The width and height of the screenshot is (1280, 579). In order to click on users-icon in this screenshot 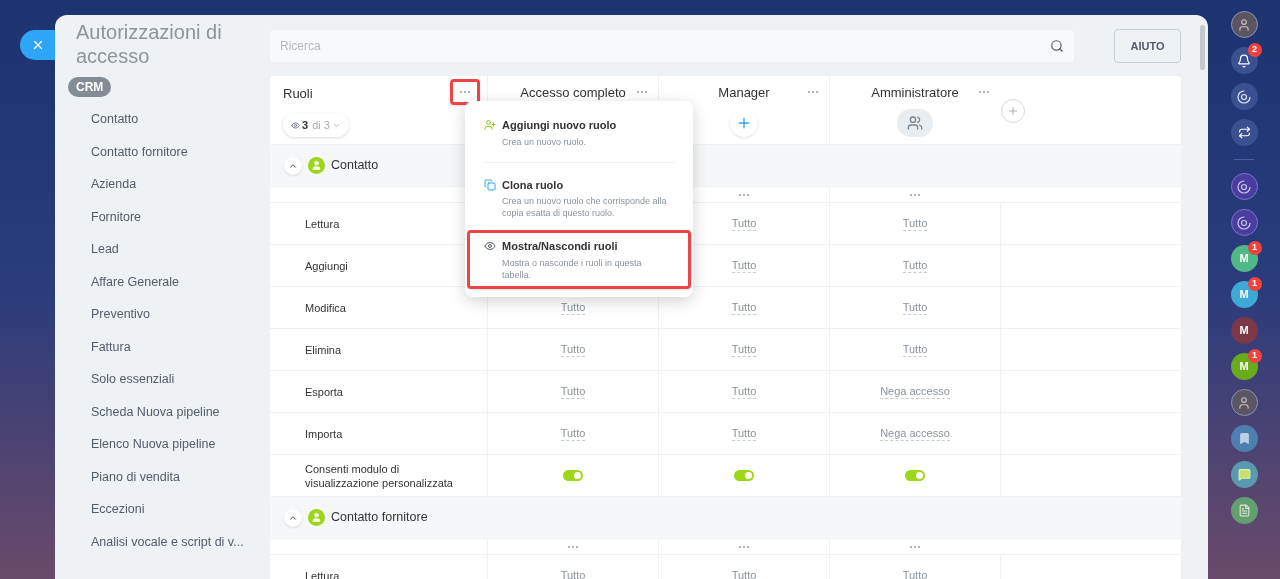, I will do `click(915, 122)`.